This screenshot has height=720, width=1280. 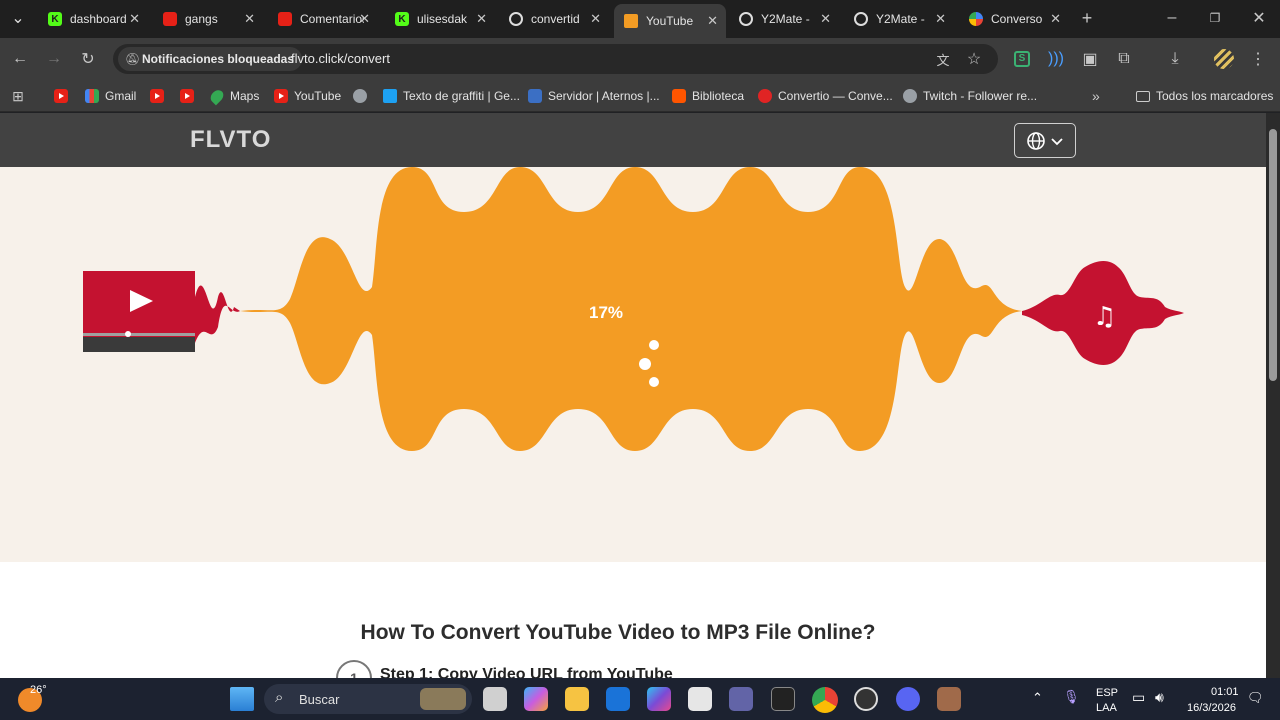 I want to click on tab-3: Comentarios ✕, so click(x=323, y=19).